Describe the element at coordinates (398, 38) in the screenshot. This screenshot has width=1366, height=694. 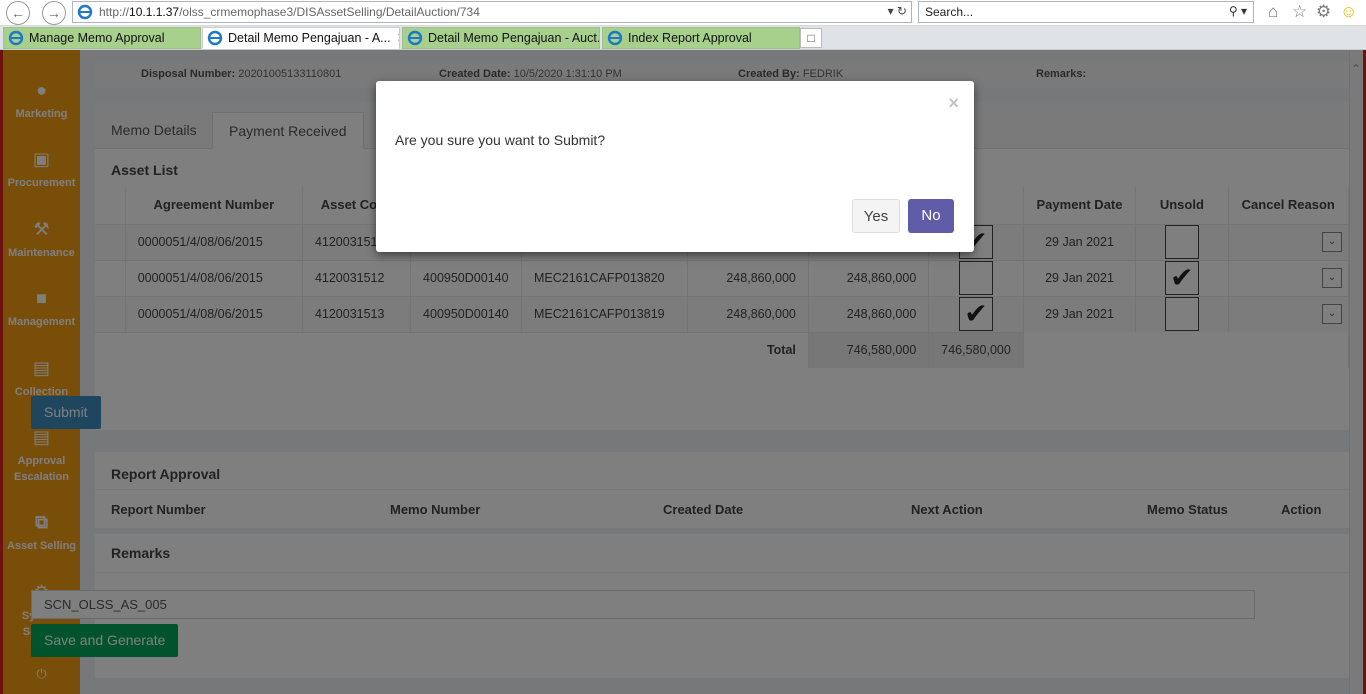
I see `close-icon: ✕` at that location.